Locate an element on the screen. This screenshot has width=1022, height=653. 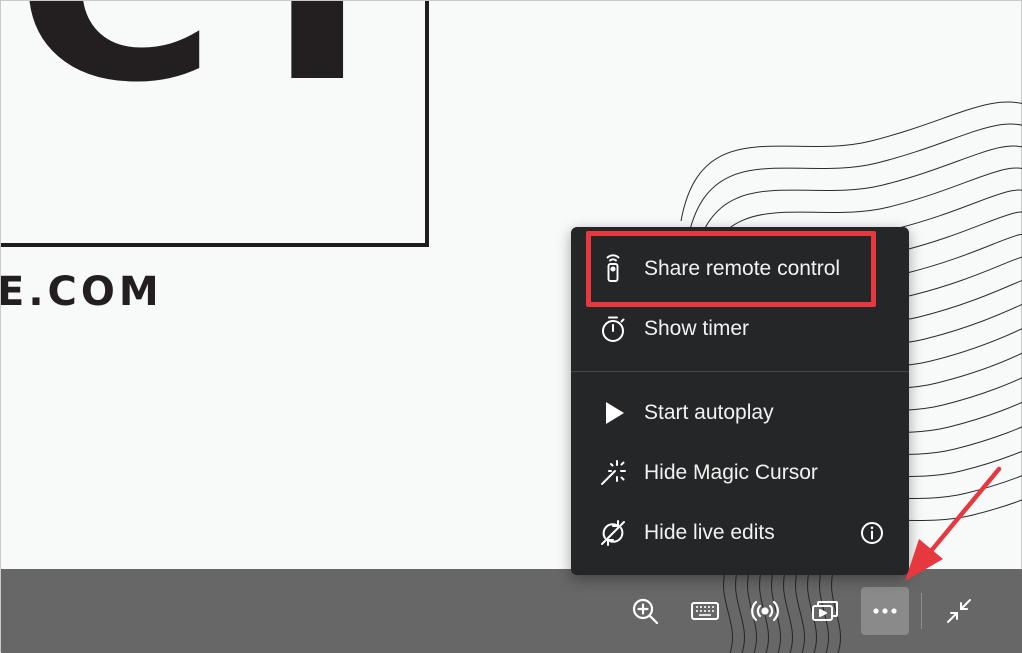
present-and-record-button is located at coordinates (825, 611).